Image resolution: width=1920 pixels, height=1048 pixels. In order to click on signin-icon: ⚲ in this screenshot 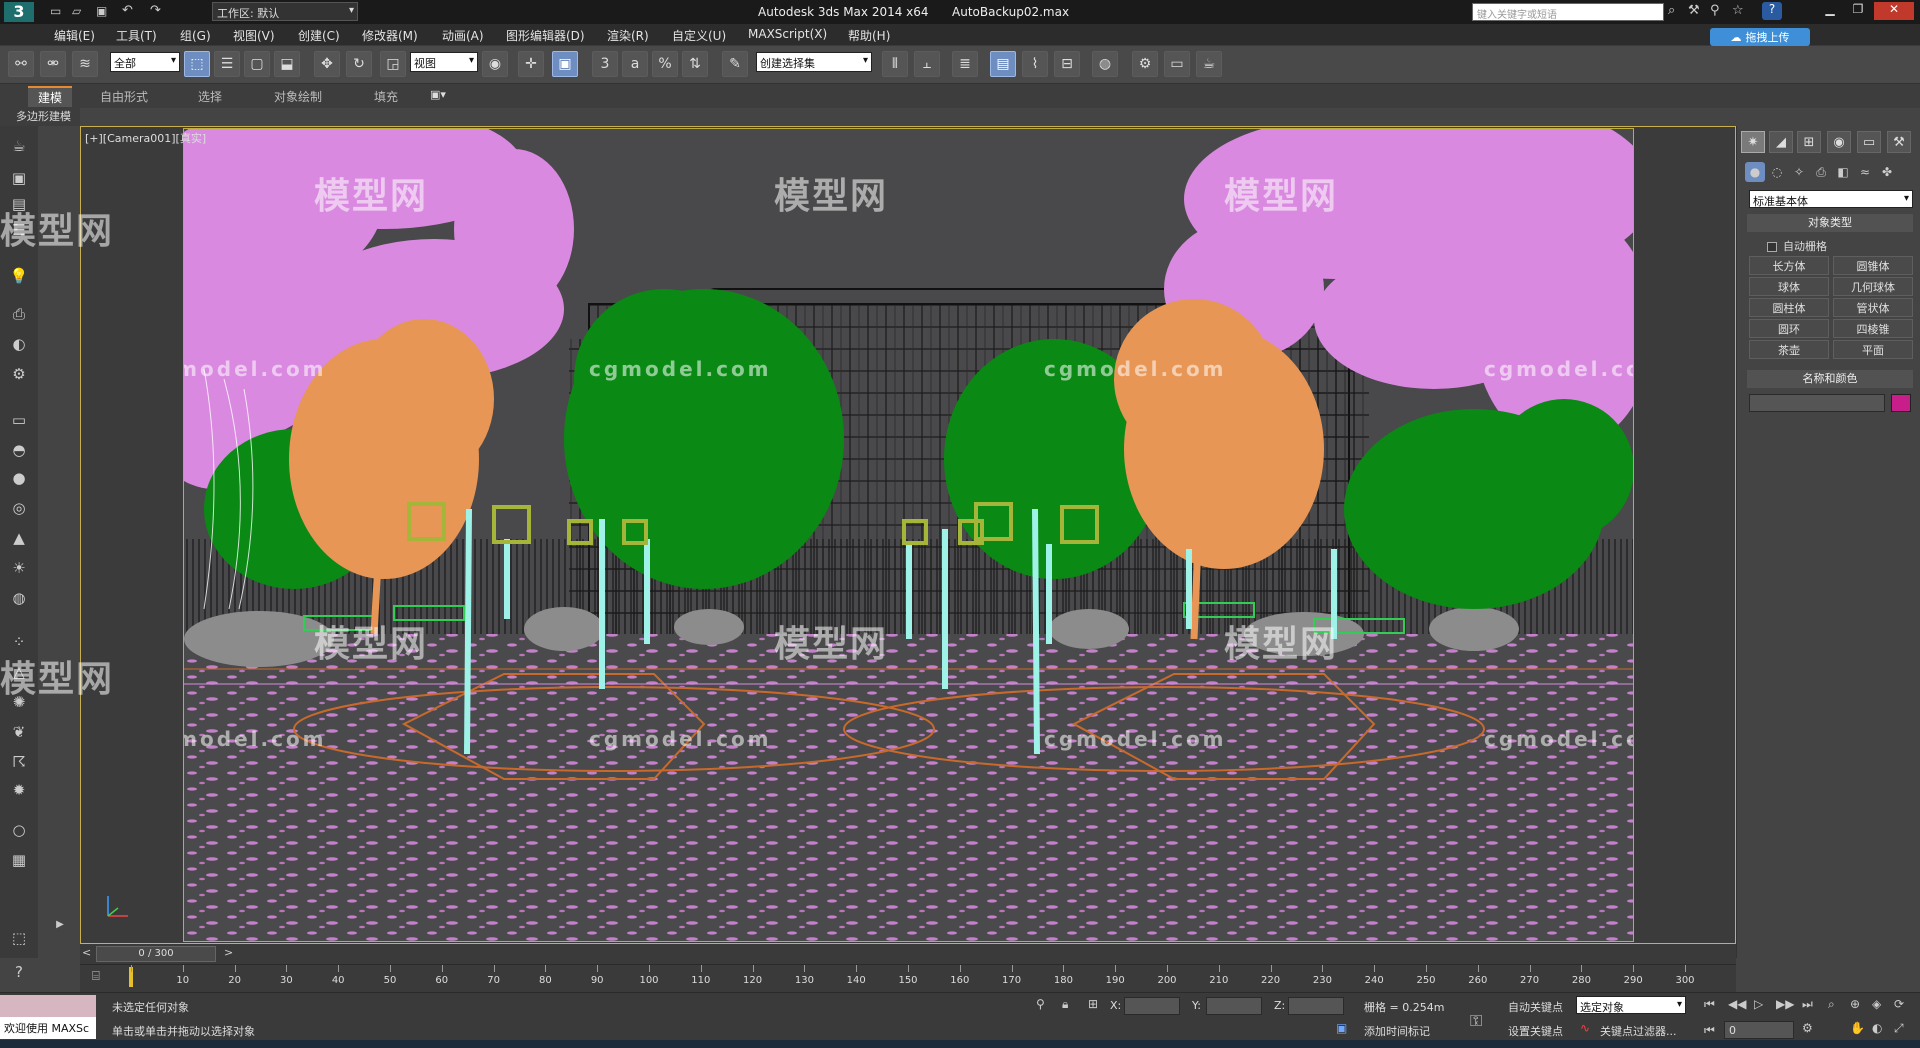, I will do `click(1715, 10)`.